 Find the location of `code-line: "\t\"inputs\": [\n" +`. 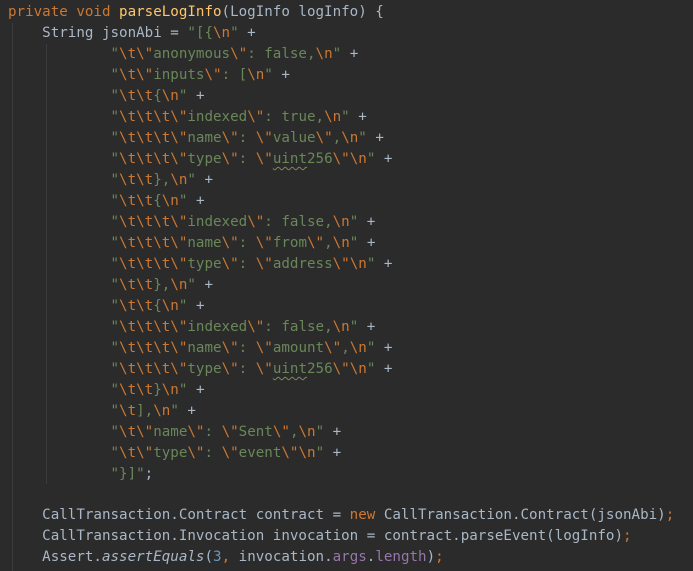

code-line: "\t\"inputs\": [\n" + is located at coordinates (148, 75).